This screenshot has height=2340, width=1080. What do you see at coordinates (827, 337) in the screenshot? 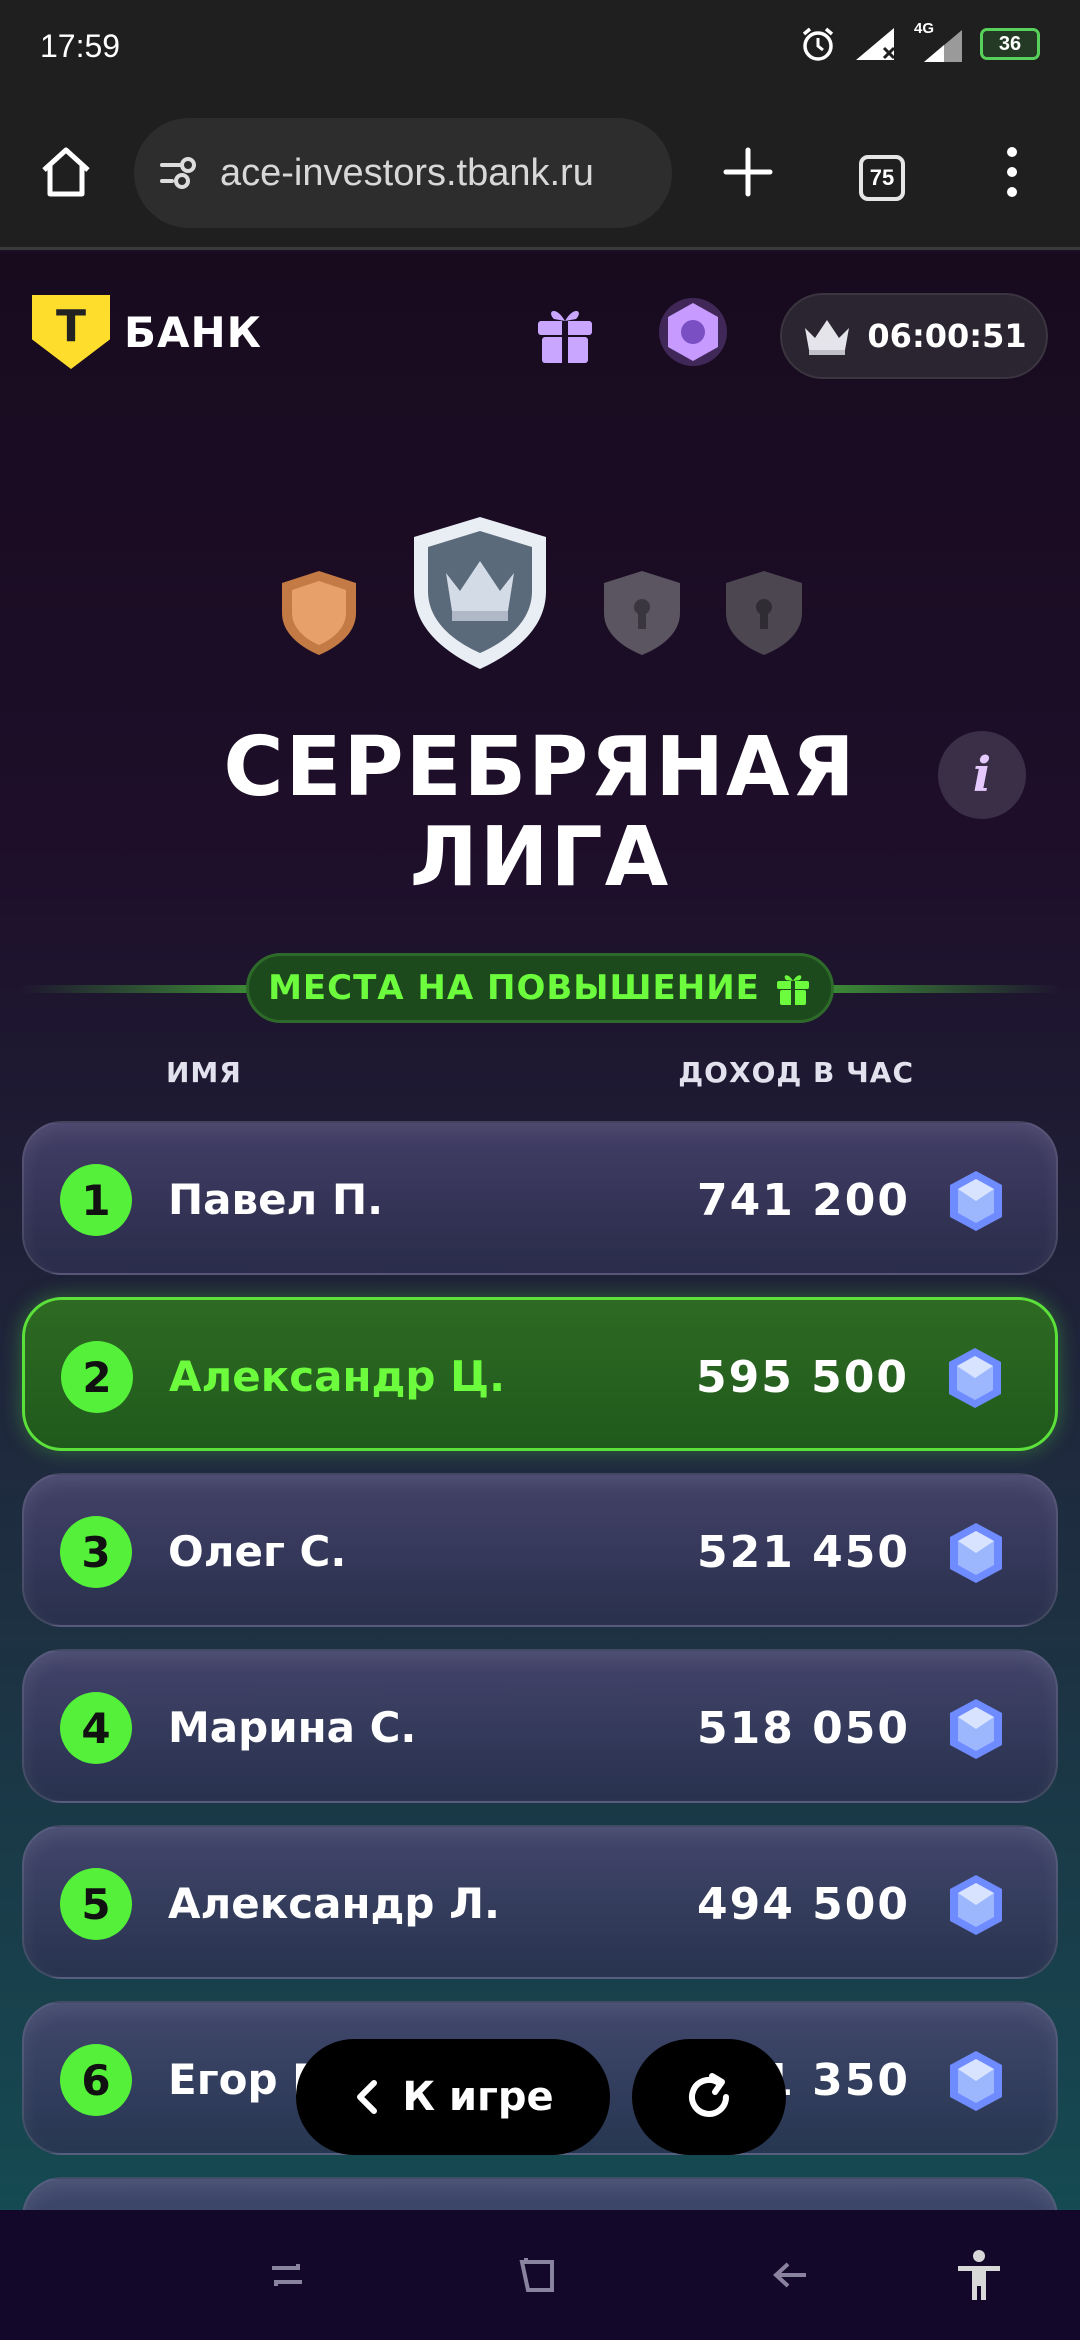
I see `crown-icon` at bounding box center [827, 337].